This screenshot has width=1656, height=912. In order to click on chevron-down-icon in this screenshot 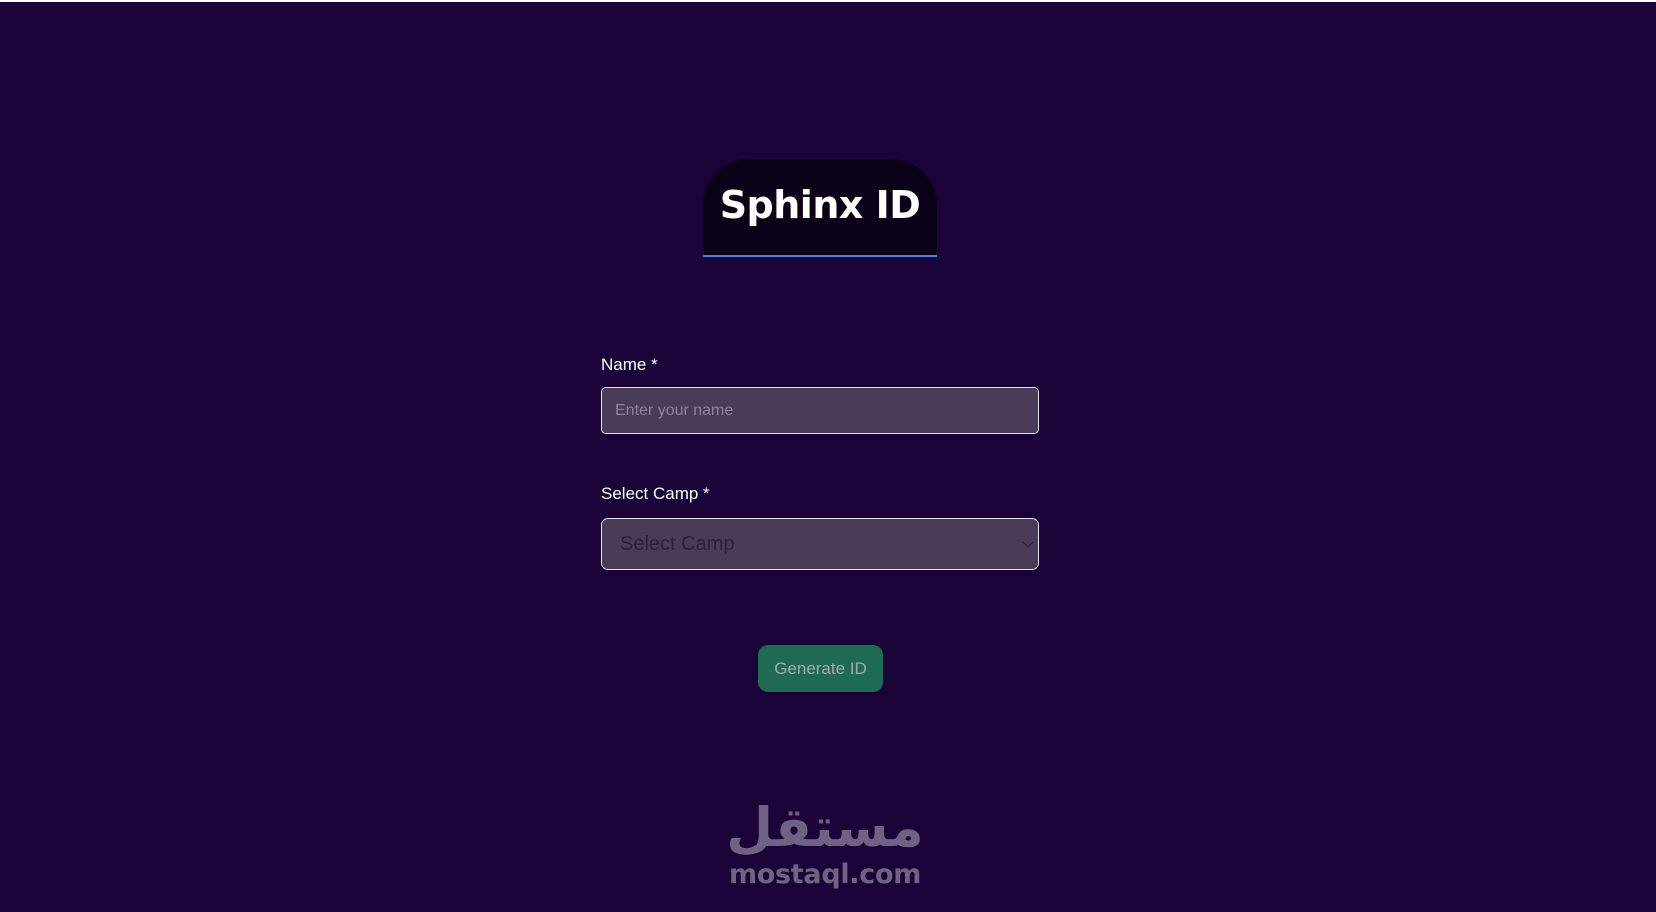, I will do `click(1028, 542)`.